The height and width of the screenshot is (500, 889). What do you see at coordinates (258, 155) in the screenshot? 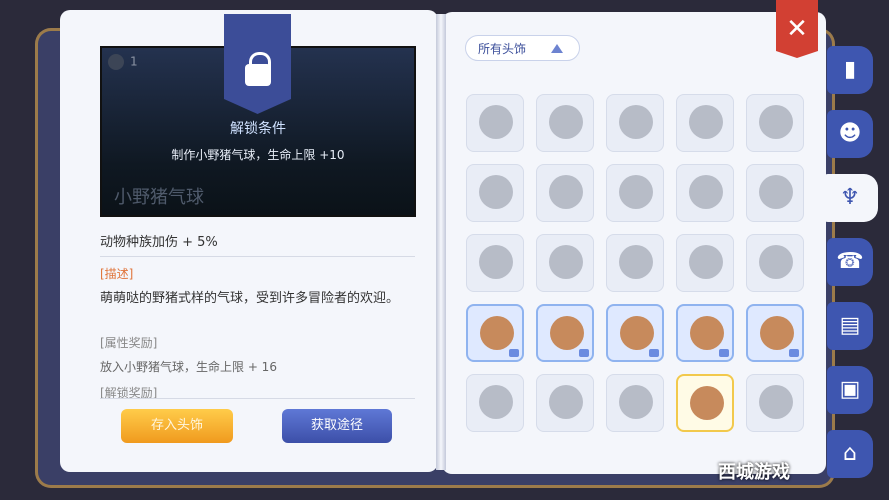
I see `unlock-condition: 制作小野猪气球，生命上限 +10` at bounding box center [258, 155].